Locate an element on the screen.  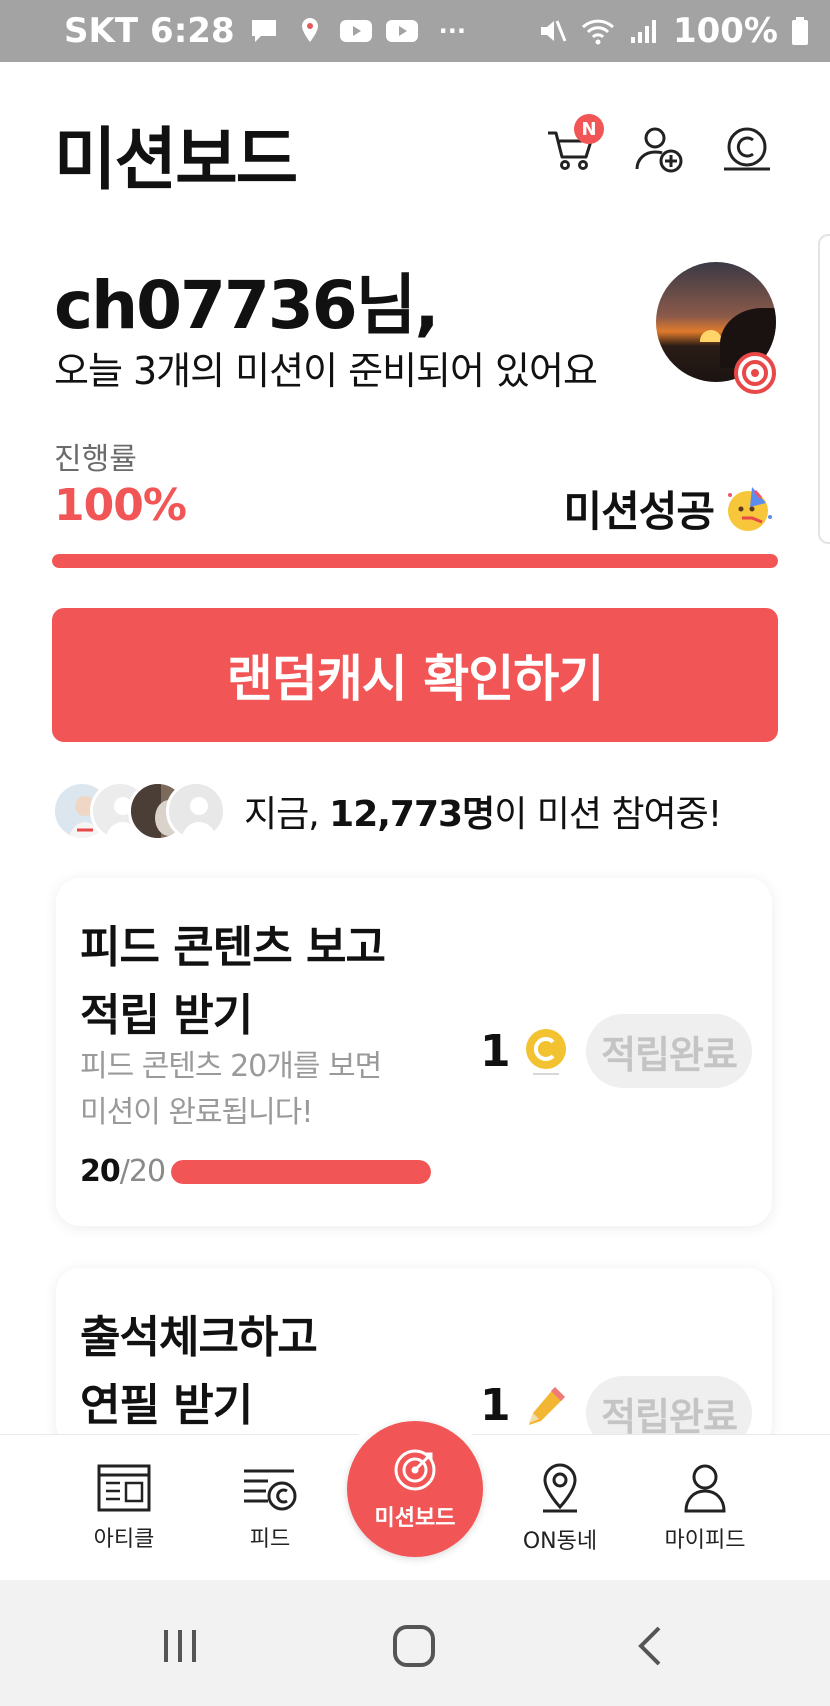
cash-button is located at coordinates (747, 149).